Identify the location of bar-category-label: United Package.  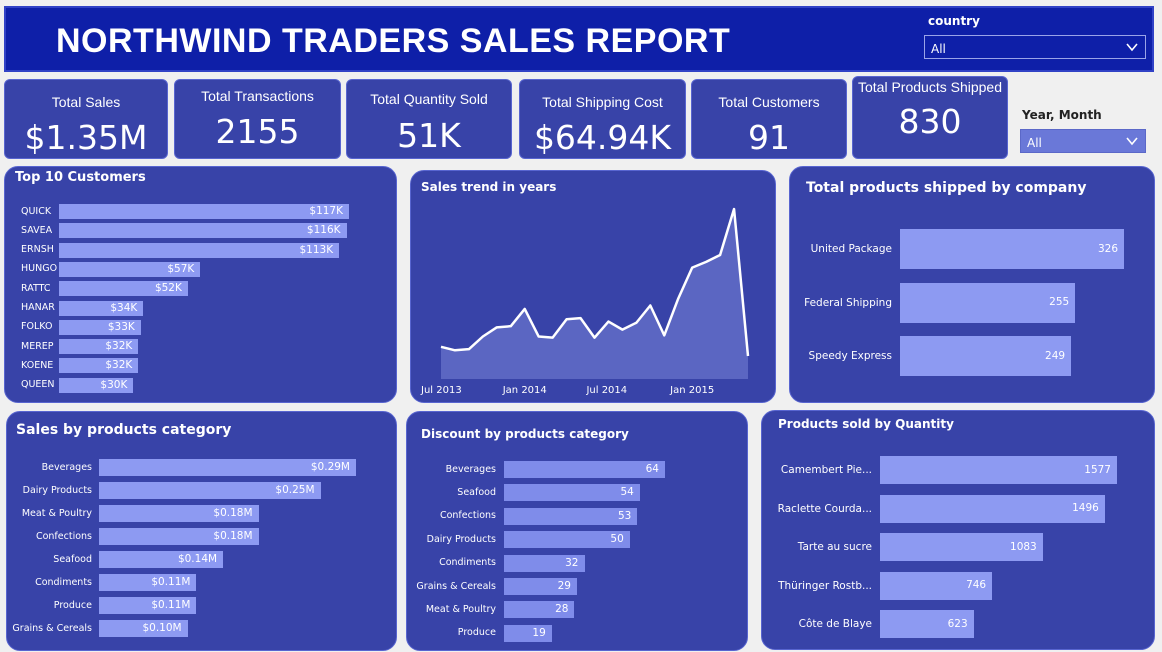
(851, 249).